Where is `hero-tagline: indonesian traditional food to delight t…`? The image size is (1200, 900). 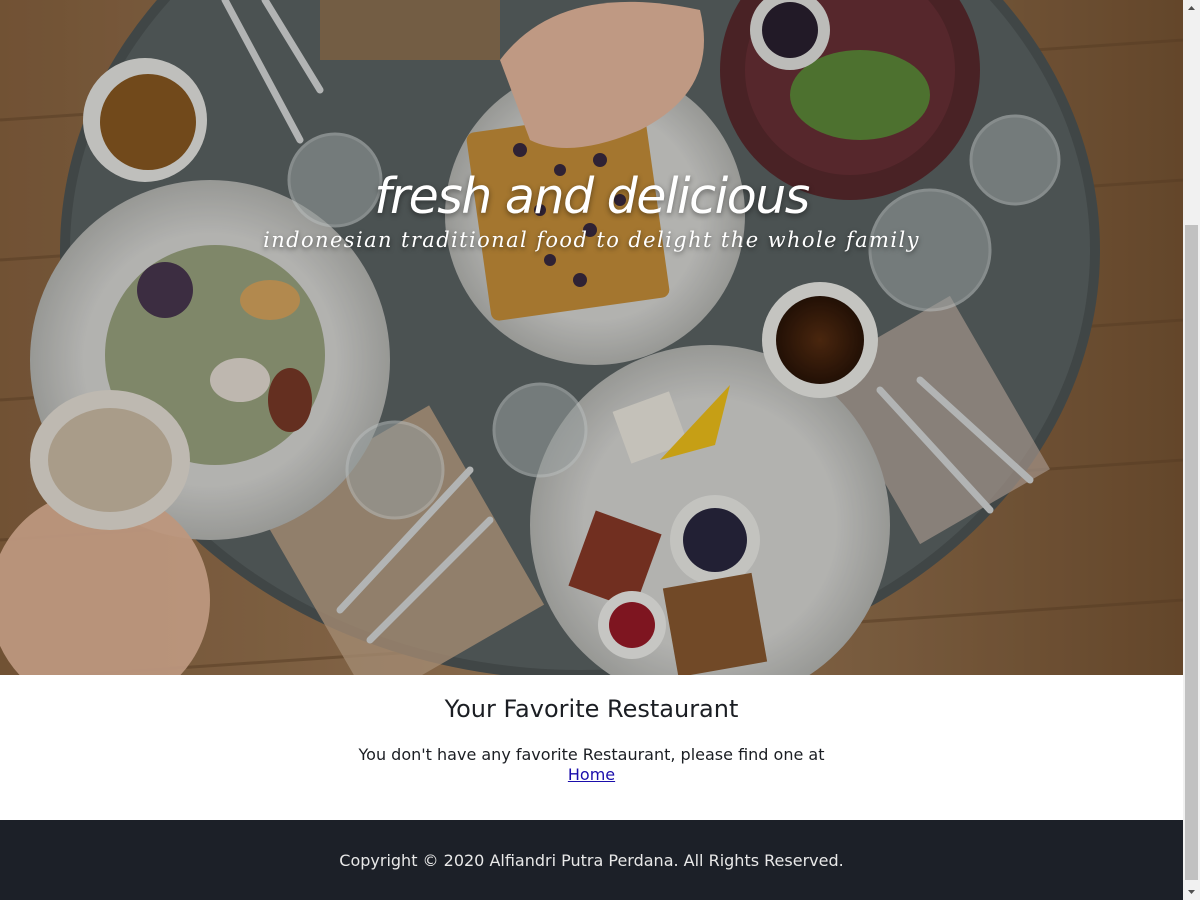
hero-tagline: indonesian traditional food to delight t… is located at coordinates (591, 240).